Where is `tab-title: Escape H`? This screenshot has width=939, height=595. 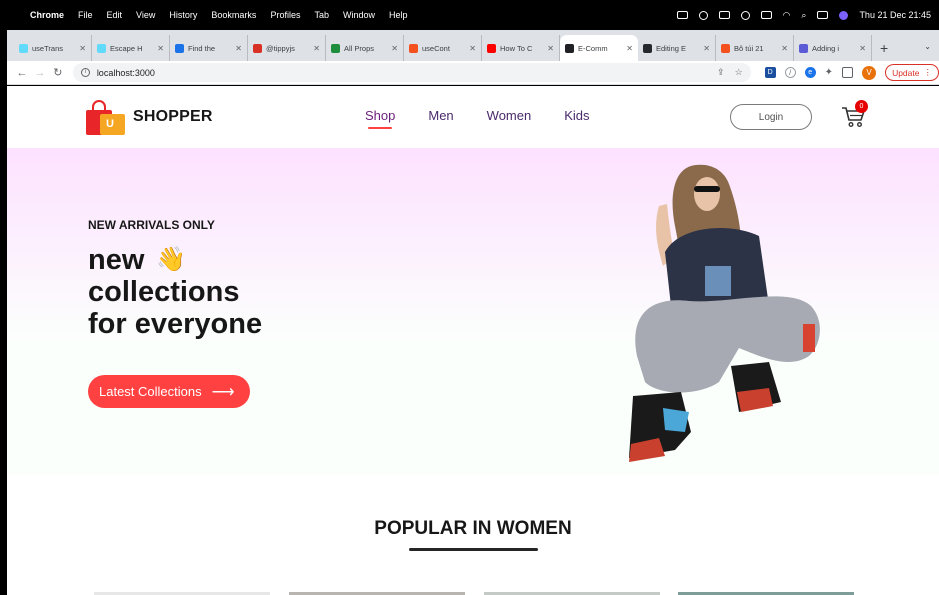
tab-title: Escape H is located at coordinates (126, 48).